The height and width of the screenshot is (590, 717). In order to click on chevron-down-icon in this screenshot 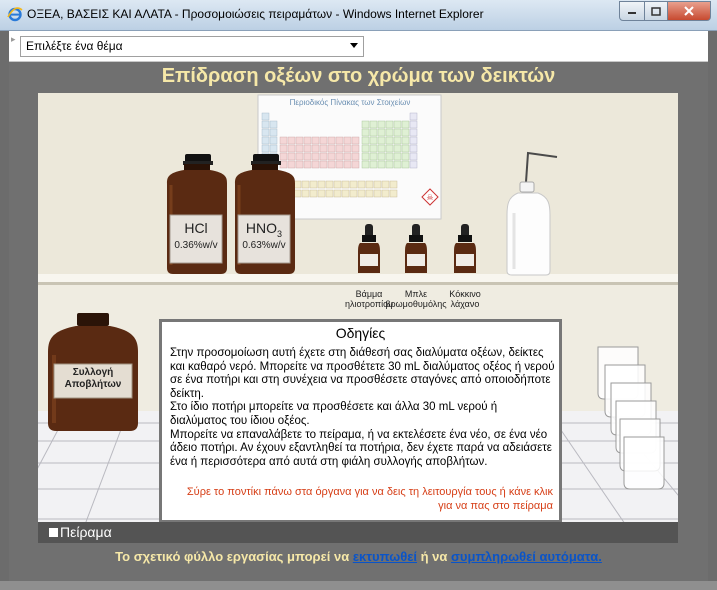, I will do `click(354, 45)`.